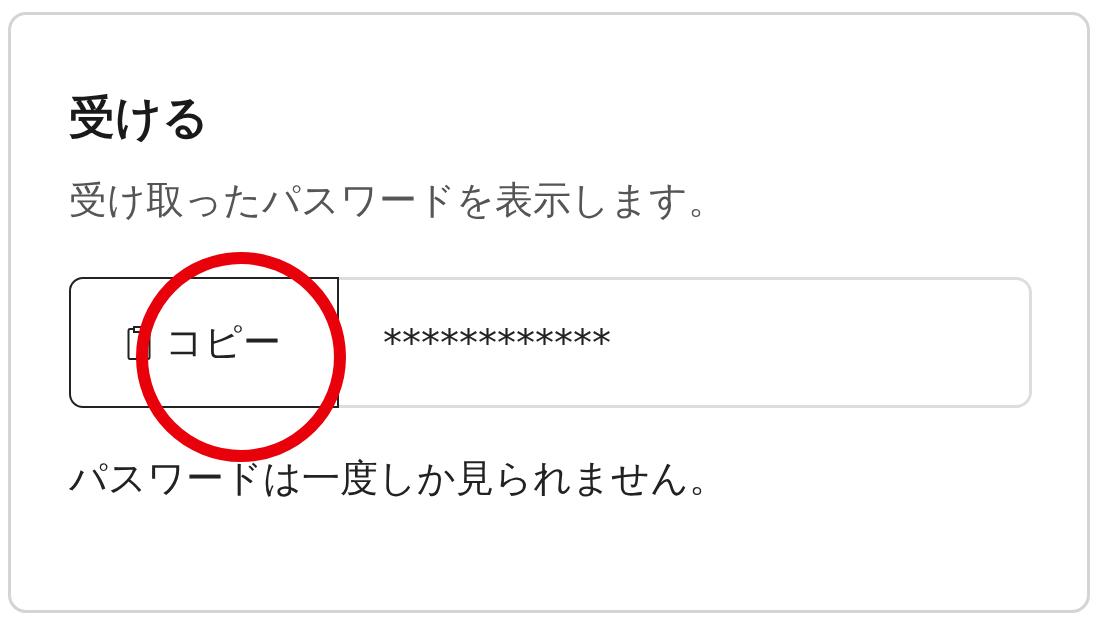 This screenshot has height=623, width=1100. Describe the element at coordinates (139, 342) in the screenshot. I see `clipboard-icon` at that location.